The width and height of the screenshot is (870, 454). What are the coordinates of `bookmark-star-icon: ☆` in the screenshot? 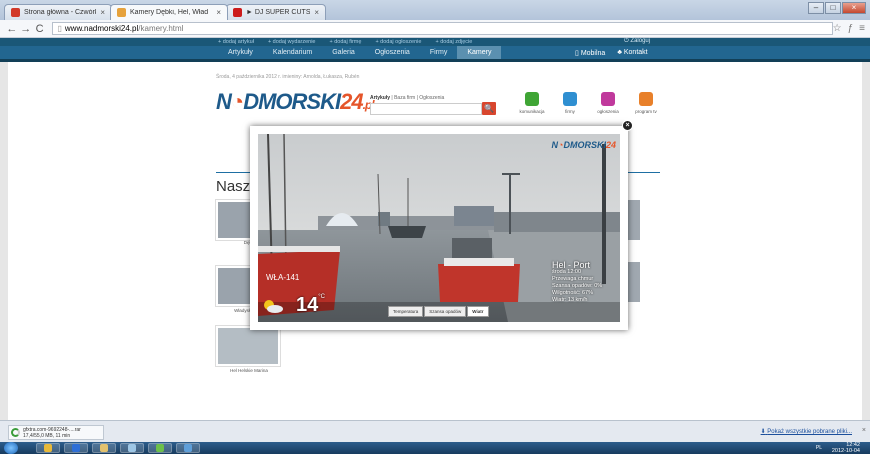 It's located at (837, 28).